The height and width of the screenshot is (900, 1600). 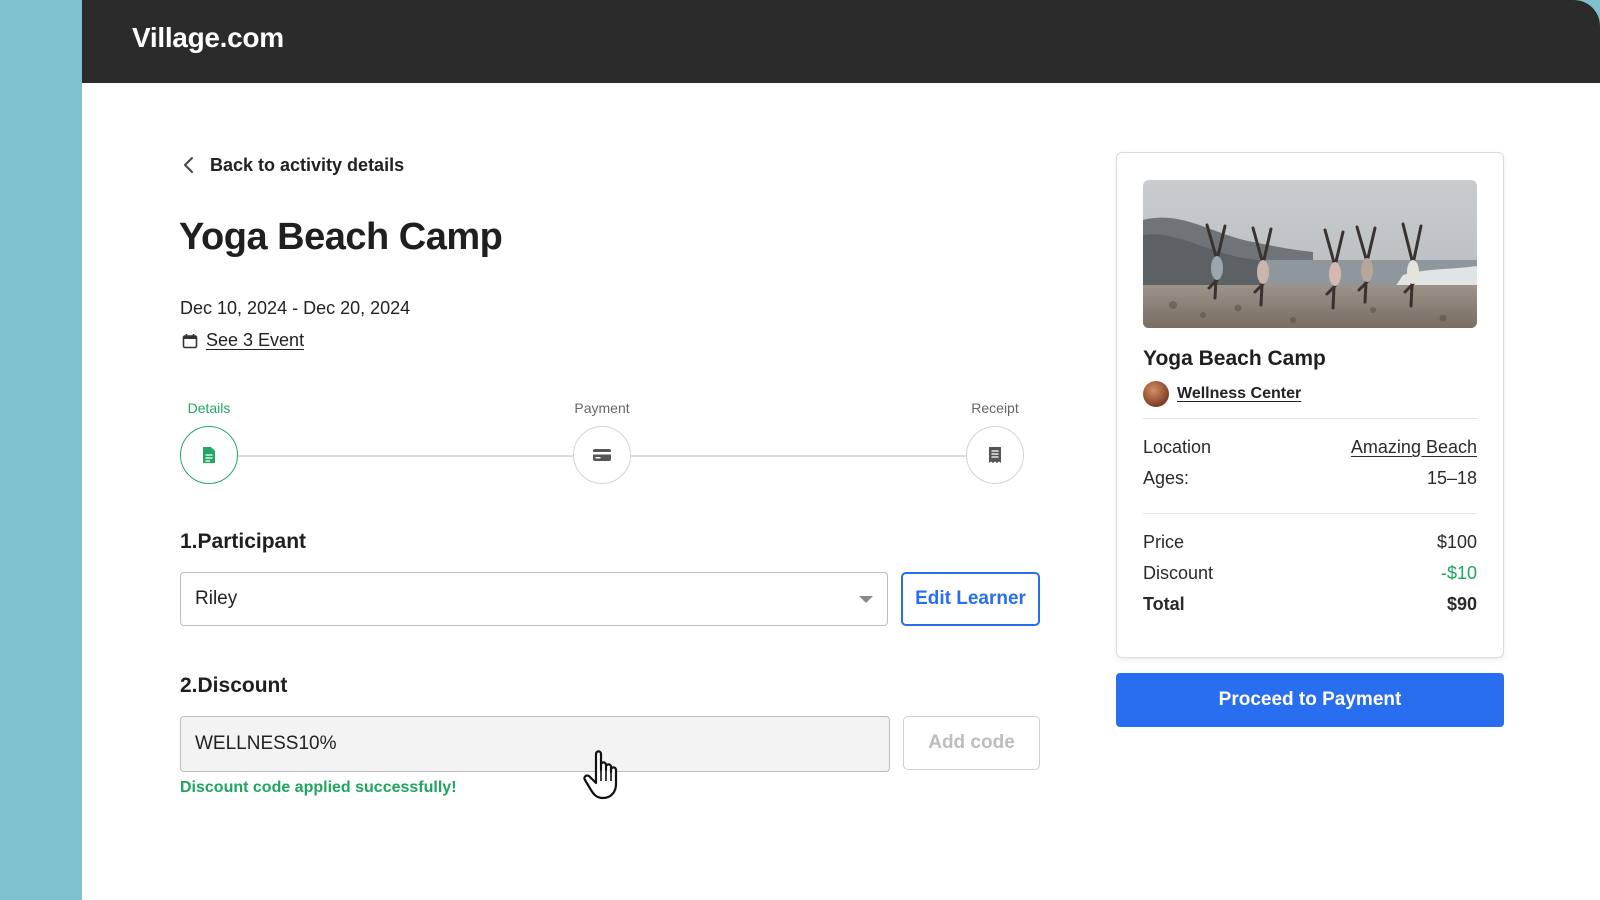 What do you see at coordinates (190, 340) in the screenshot?
I see `calendar-icon` at bounding box center [190, 340].